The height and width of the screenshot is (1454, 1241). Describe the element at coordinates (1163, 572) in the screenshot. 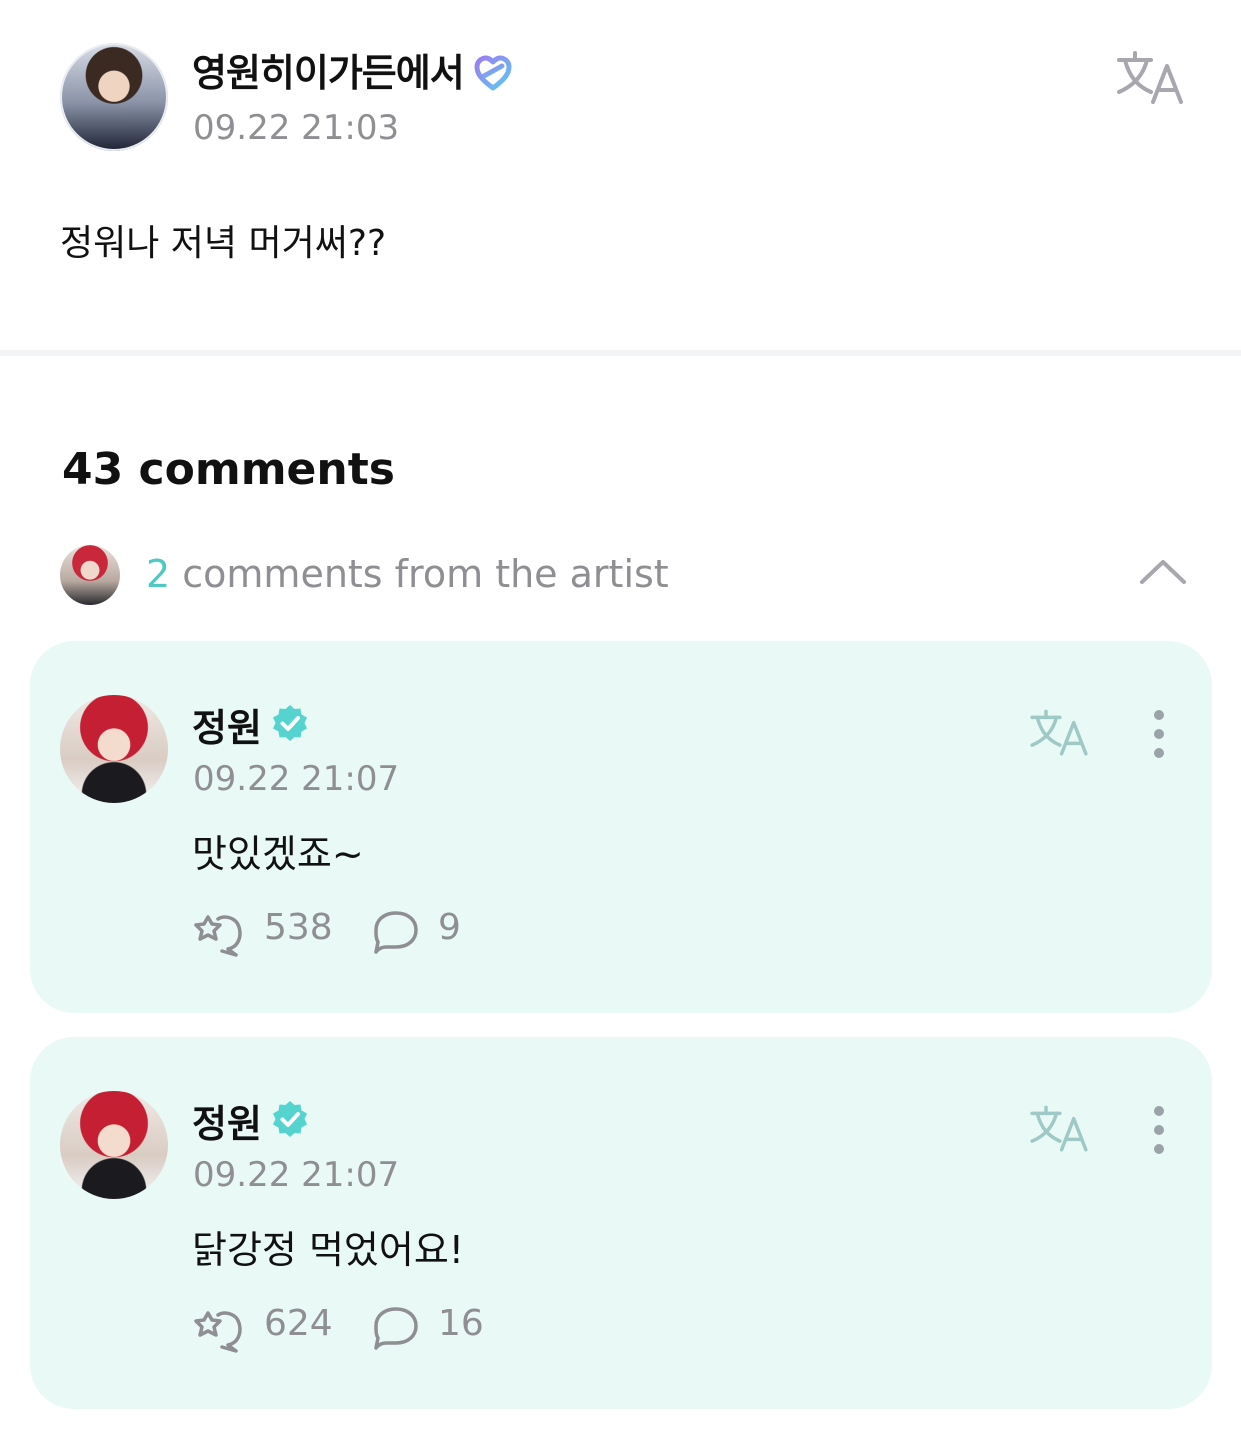

I see `chevron-up-icon` at that location.